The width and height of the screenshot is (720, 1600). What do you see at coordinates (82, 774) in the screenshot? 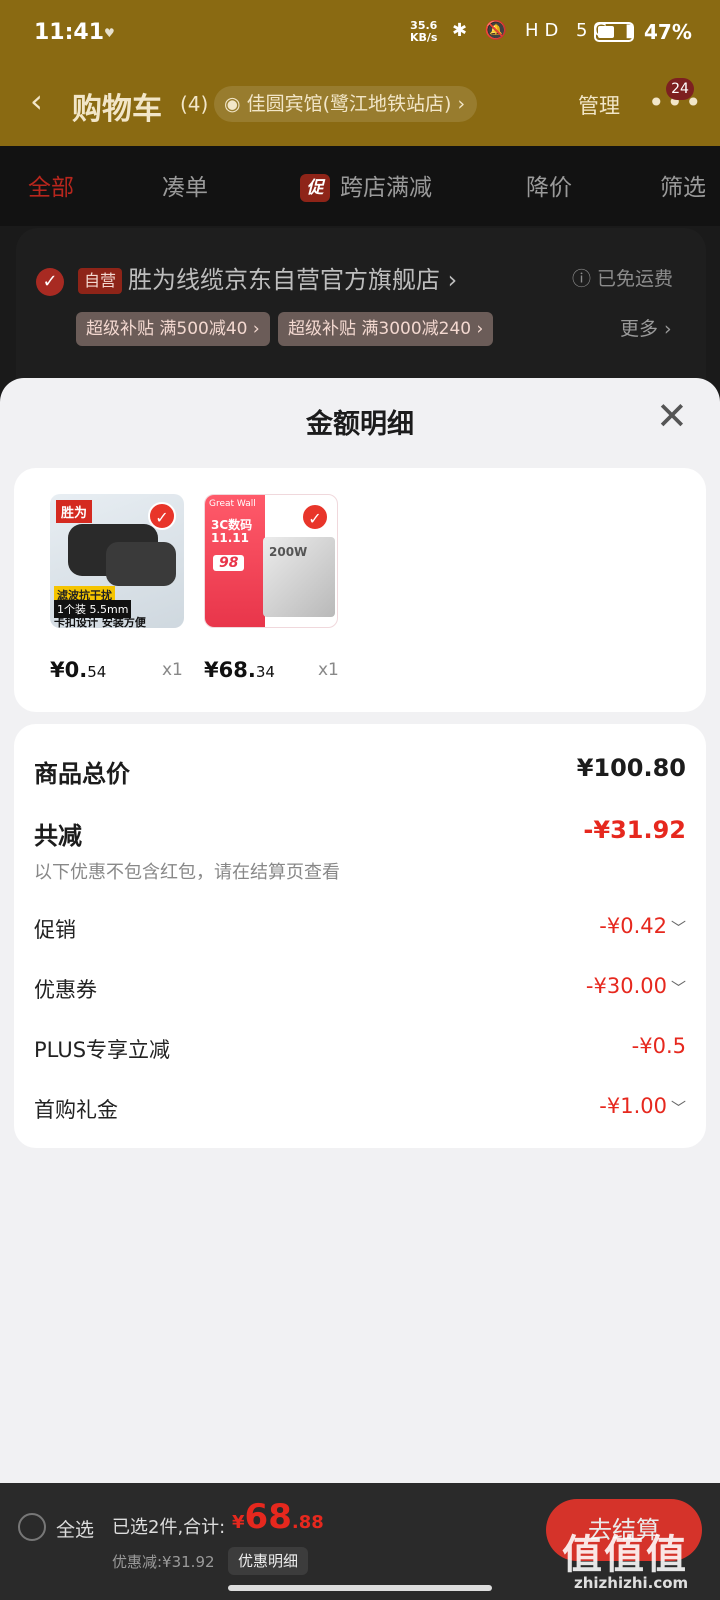
I see `total-price-label: 商品总价` at bounding box center [82, 774].